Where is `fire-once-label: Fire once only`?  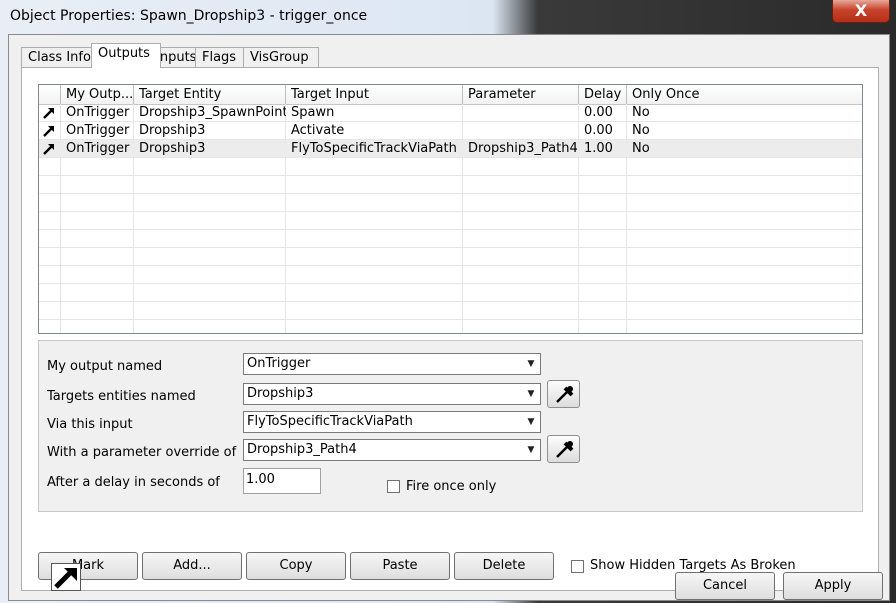
fire-once-label: Fire once only is located at coordinates (451, 486).